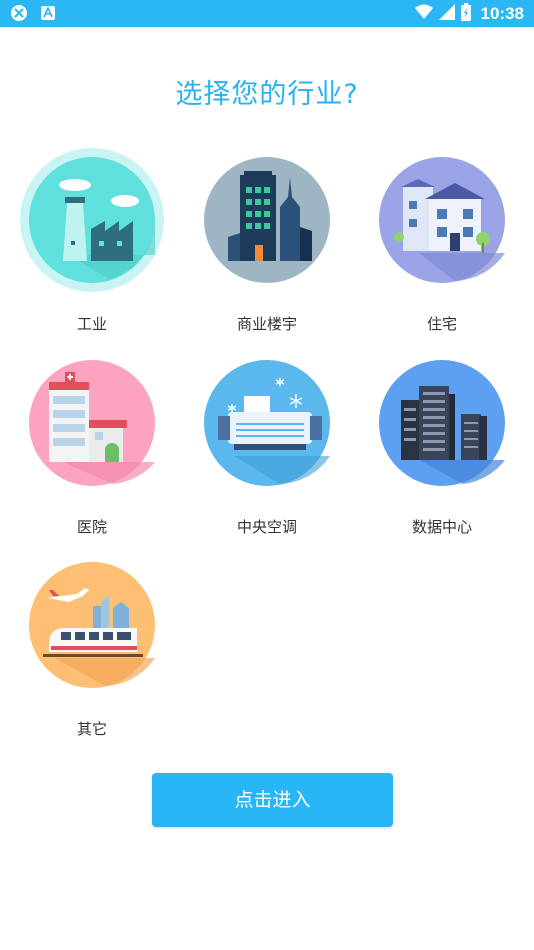 The image size is (534, 950). What do you see at coordinates (91, 527) in the screenshot?
I see `industry-label: 医院` at bounding box center [91, 527].